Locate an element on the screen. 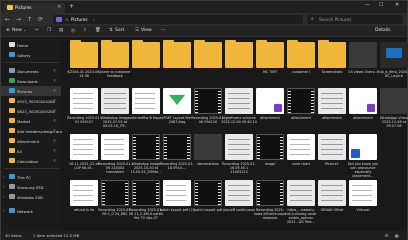  drive-icon is located at coordinates (12, 186).